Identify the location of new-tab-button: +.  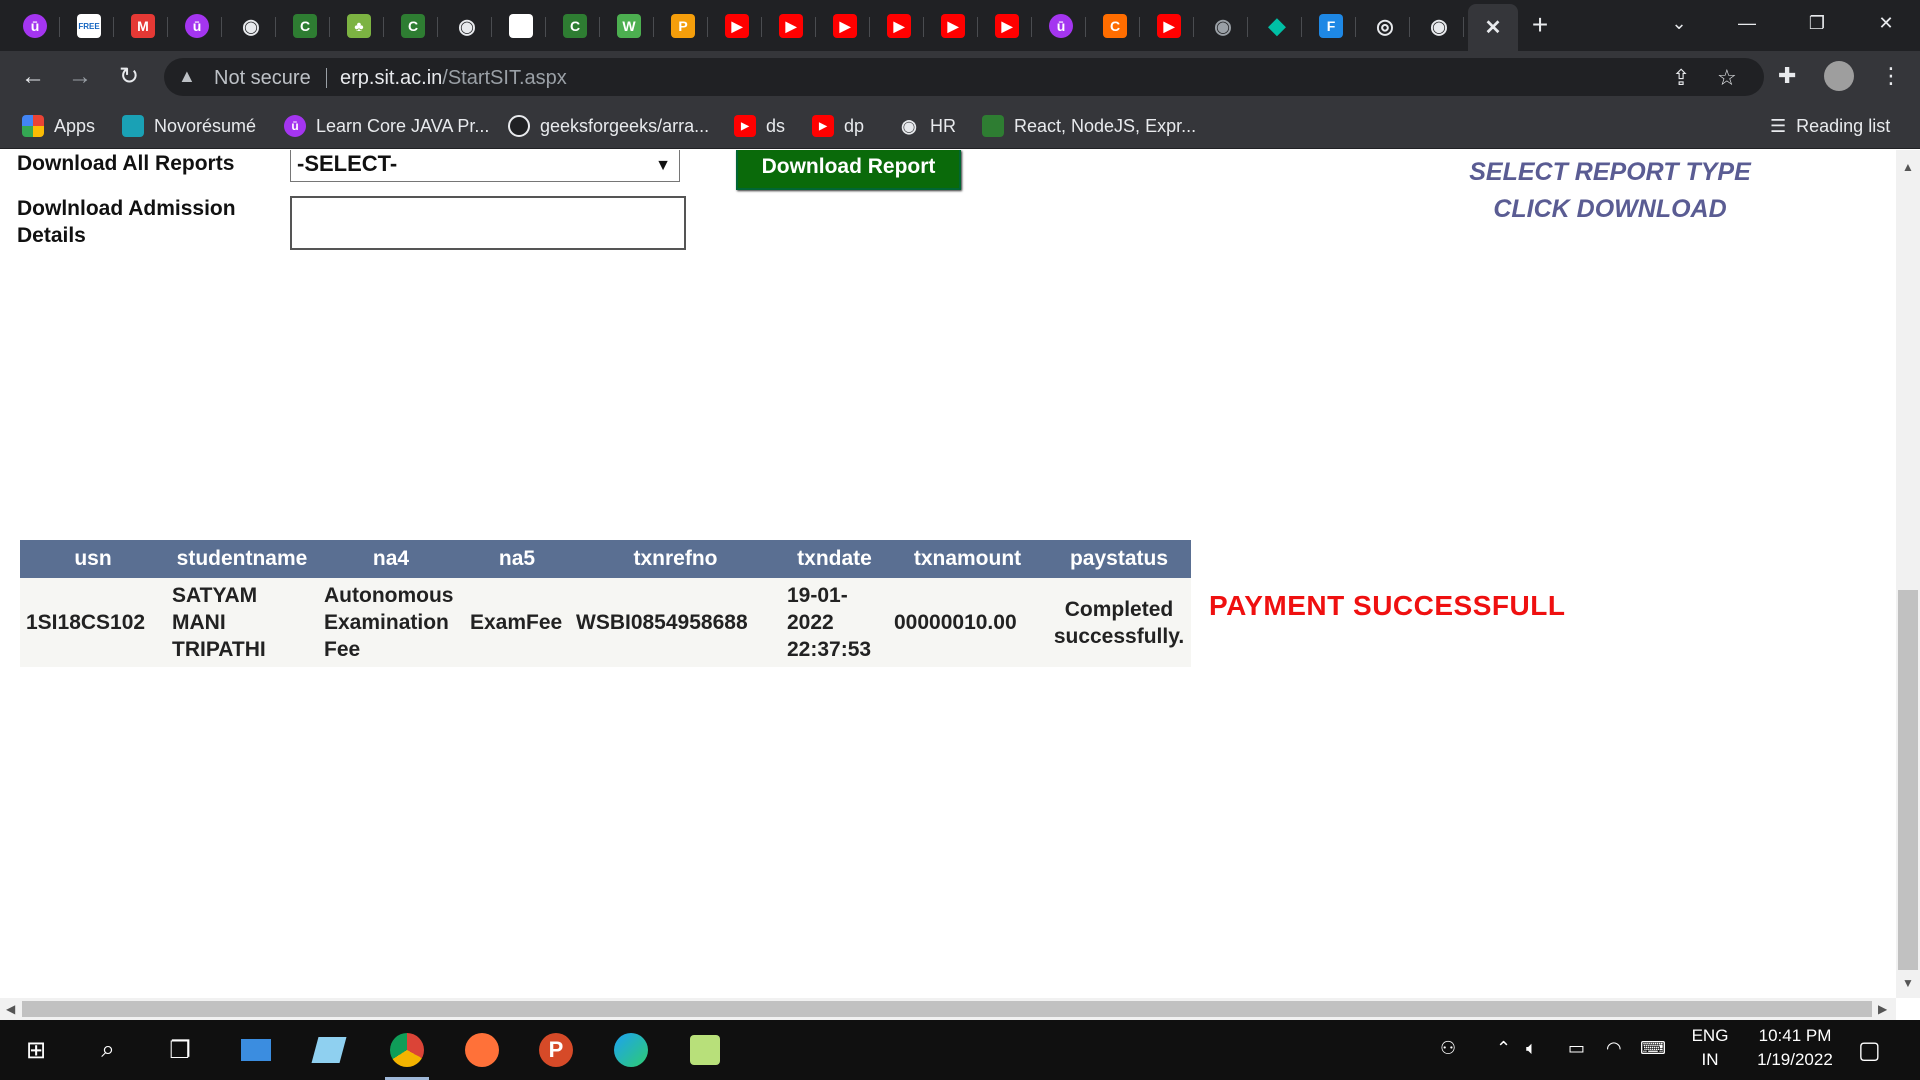
(1540, 25).